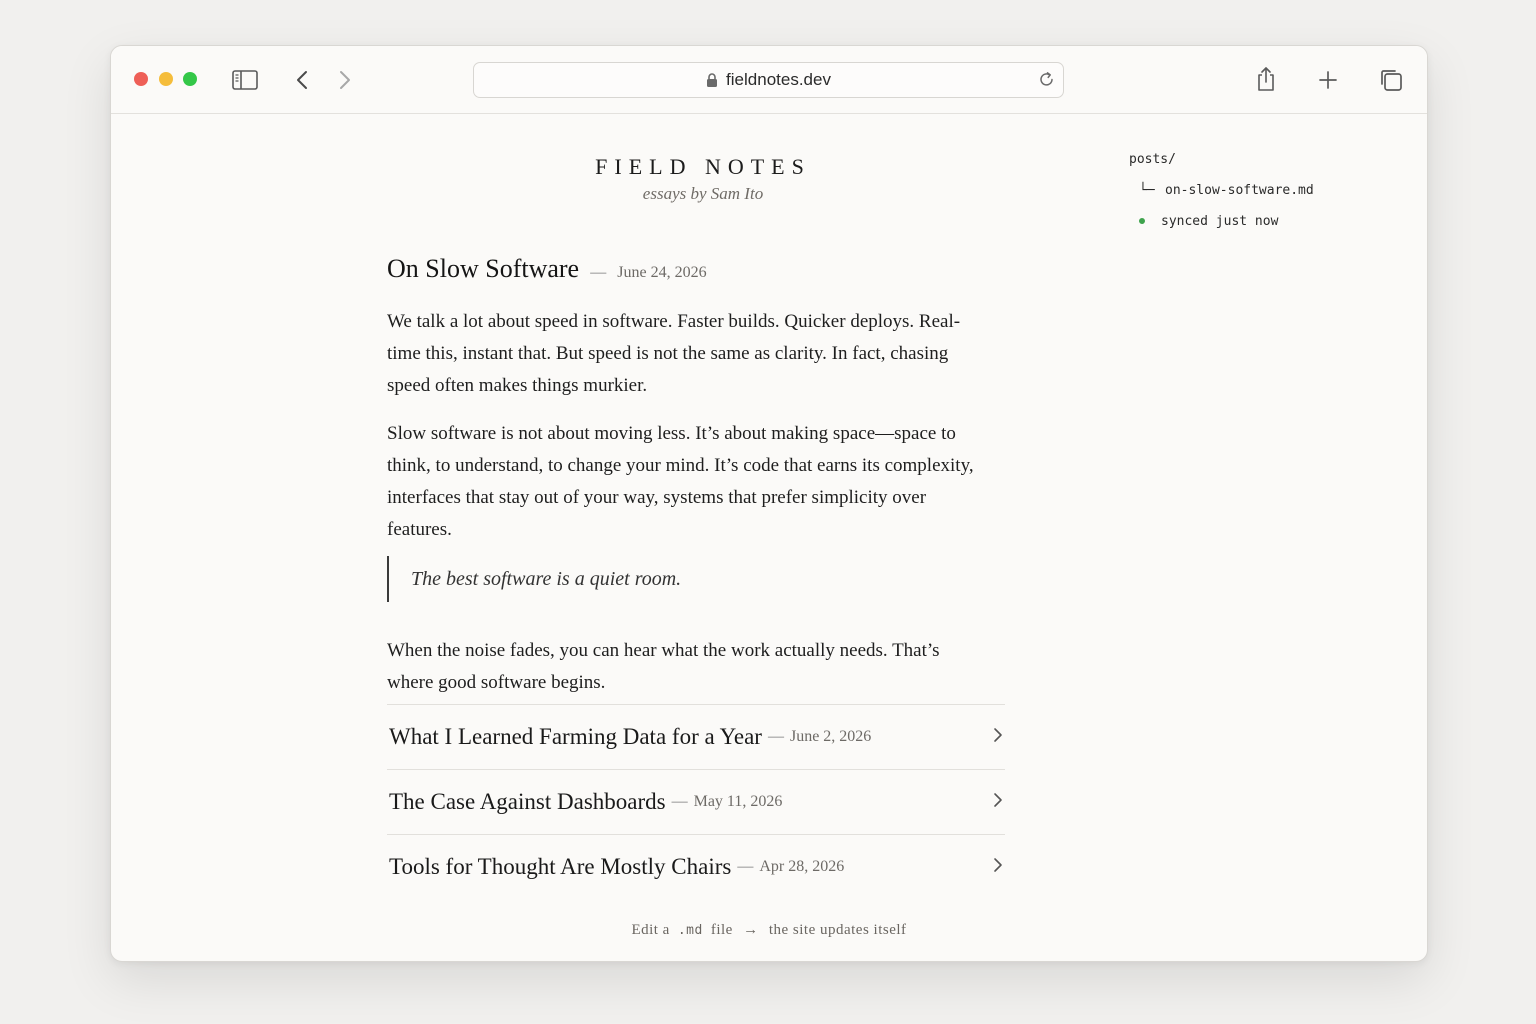 The height and width of the screenshot is (1024, 1536). Describe the element at coordinates (738, 801) in the screenshot. I see `post-date: May 11, 2026` at that location.